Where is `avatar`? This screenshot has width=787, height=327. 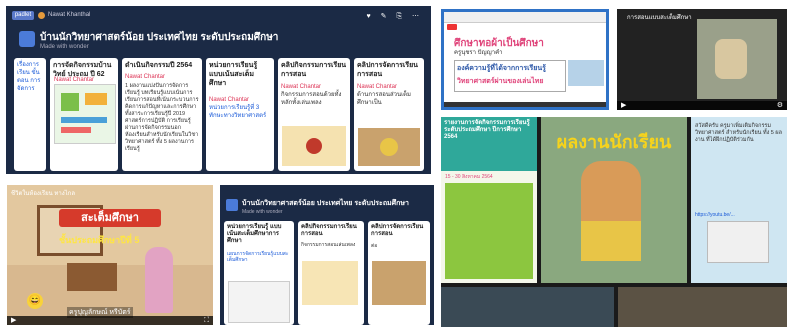
avatar is located at coordinates (41, 15).